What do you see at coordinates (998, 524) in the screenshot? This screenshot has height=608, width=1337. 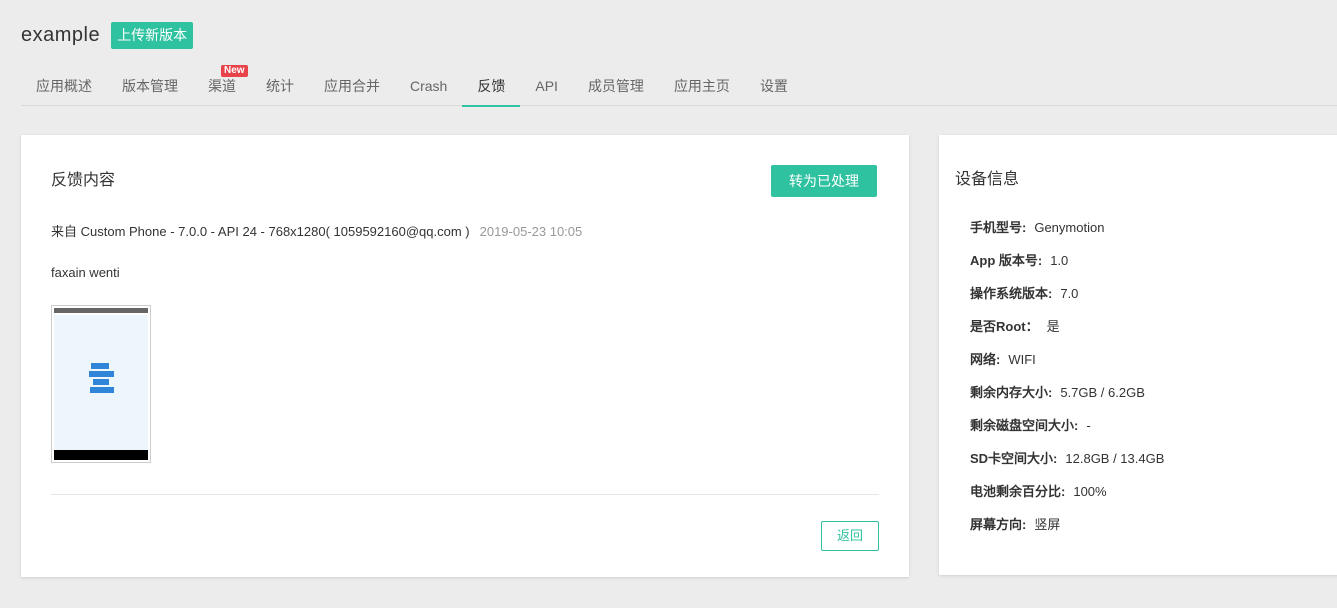 I see `info-key: 屏幕方向:` at bounding box center [998, 524].